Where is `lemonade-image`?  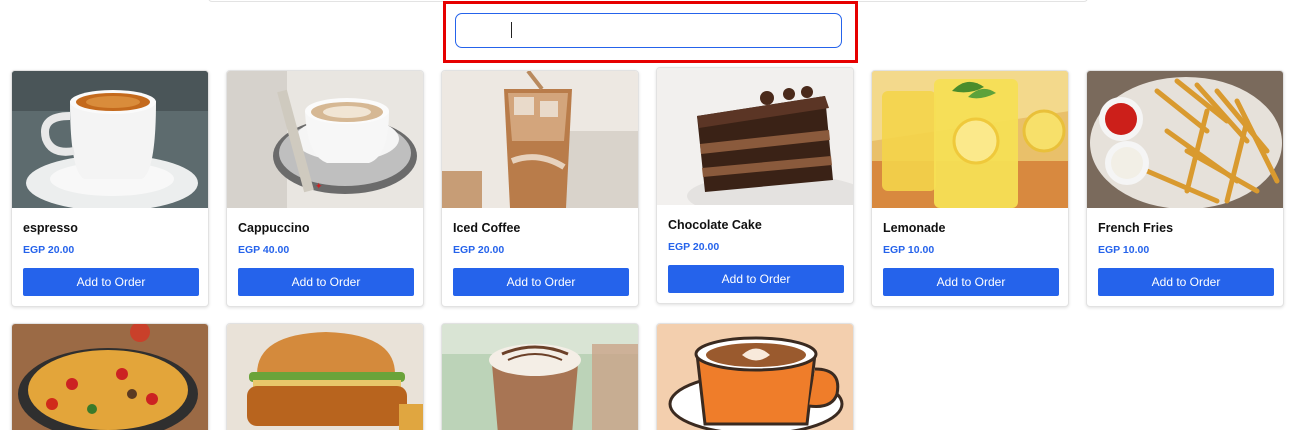 lemonade-image is located at coordinates (970, 139).